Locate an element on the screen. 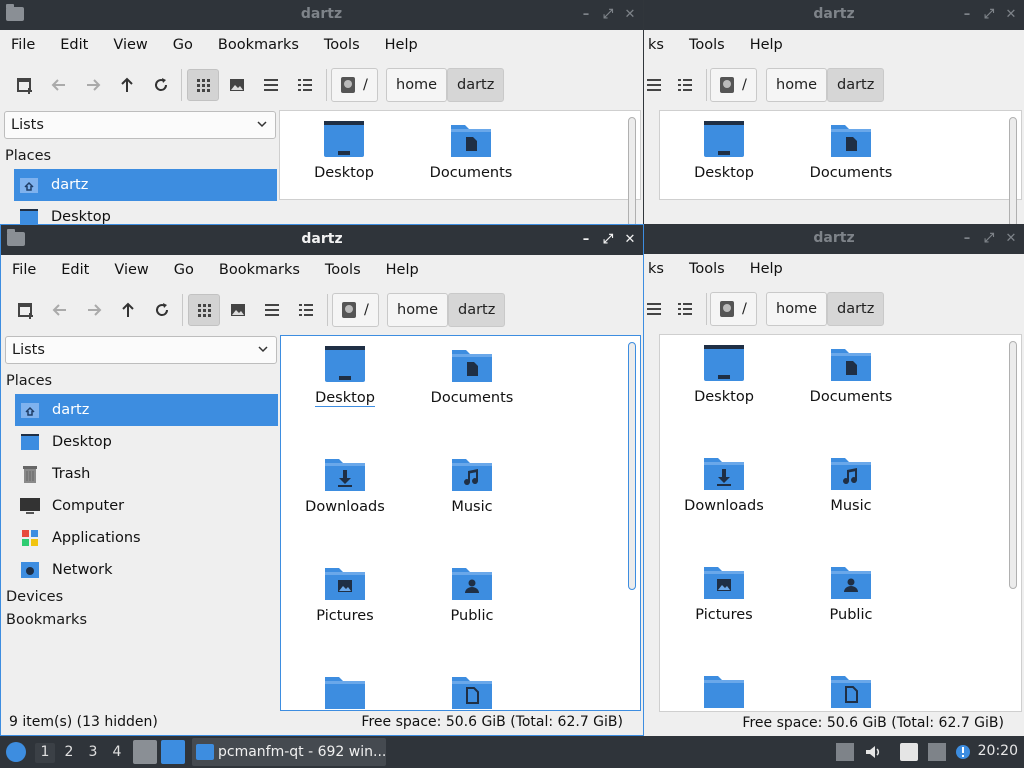 The width and height of the screenshot is (1024, 768). menu-bookmarks: Bookmarks is located at coordinates (258, 45).